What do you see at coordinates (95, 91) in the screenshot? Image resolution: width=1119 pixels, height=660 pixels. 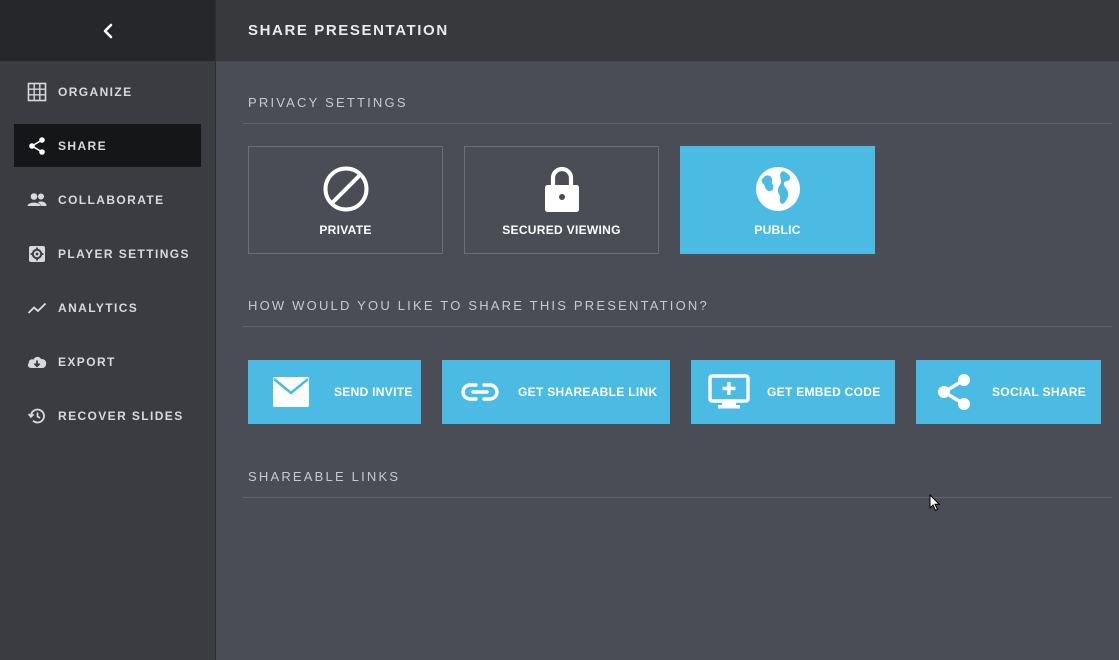 I see `sidebar-item-label: ORGANIZE` at bounding box center [95, 91].